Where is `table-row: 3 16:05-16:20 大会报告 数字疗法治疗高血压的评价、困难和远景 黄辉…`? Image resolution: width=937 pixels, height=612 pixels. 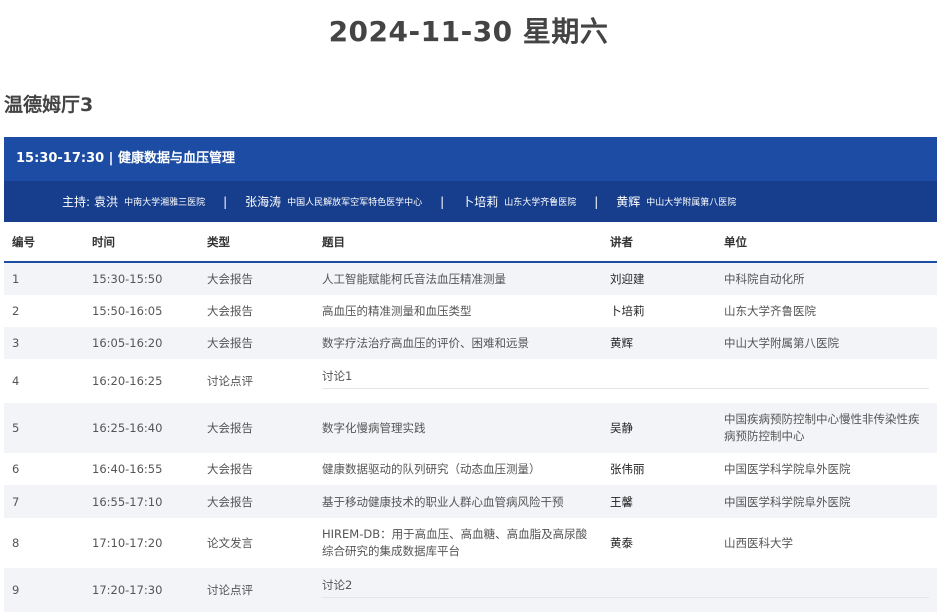 table-row: 3 16:05-16:20 大会报告 数字疗法治疗高血压的评价、困难和远景 黄辉… is located at coordinates (470, 343).